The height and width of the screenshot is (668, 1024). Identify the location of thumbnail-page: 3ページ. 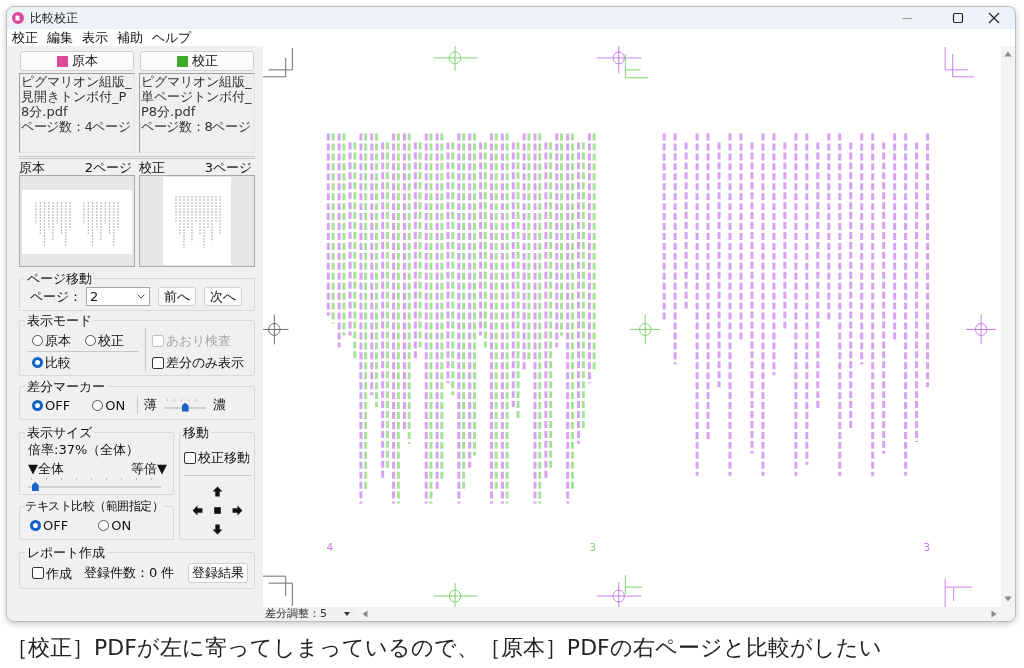
(228, 167).